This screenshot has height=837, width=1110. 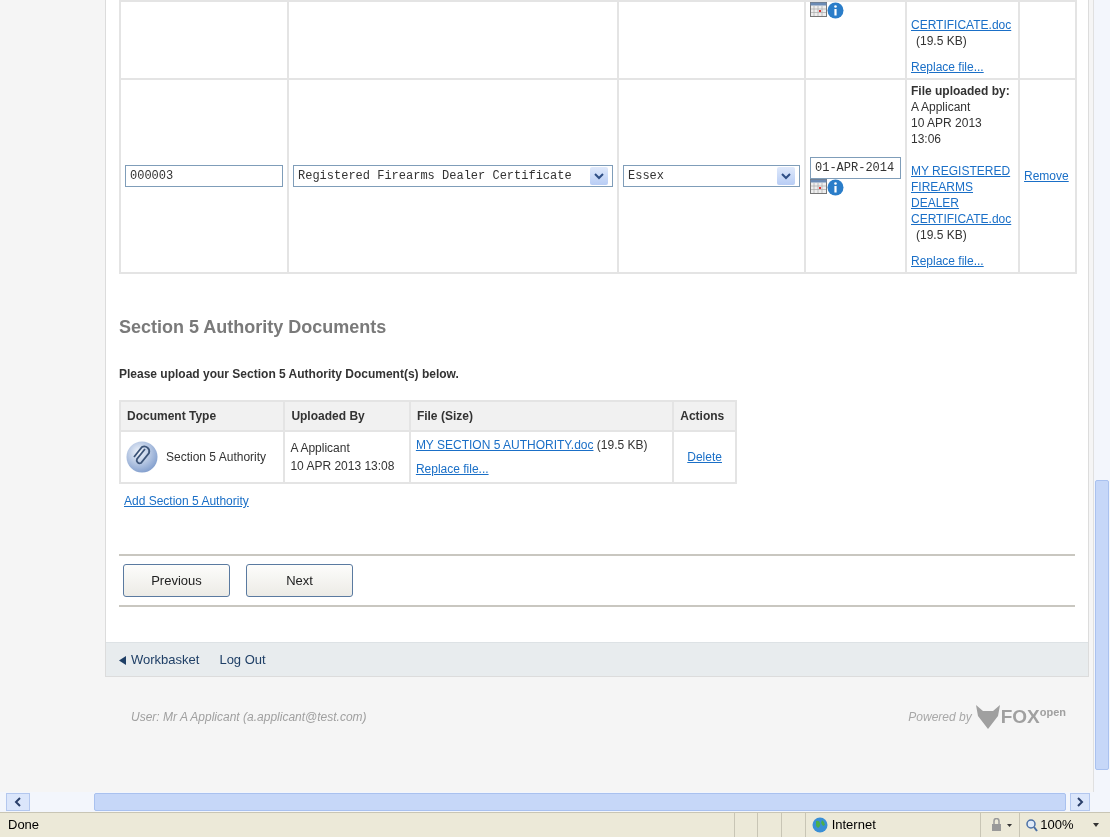 What do you see at coordinates (927, 139) in the screenshot?
I see `uploaded-by-text: 13:06` at bounding box center [927, 139].